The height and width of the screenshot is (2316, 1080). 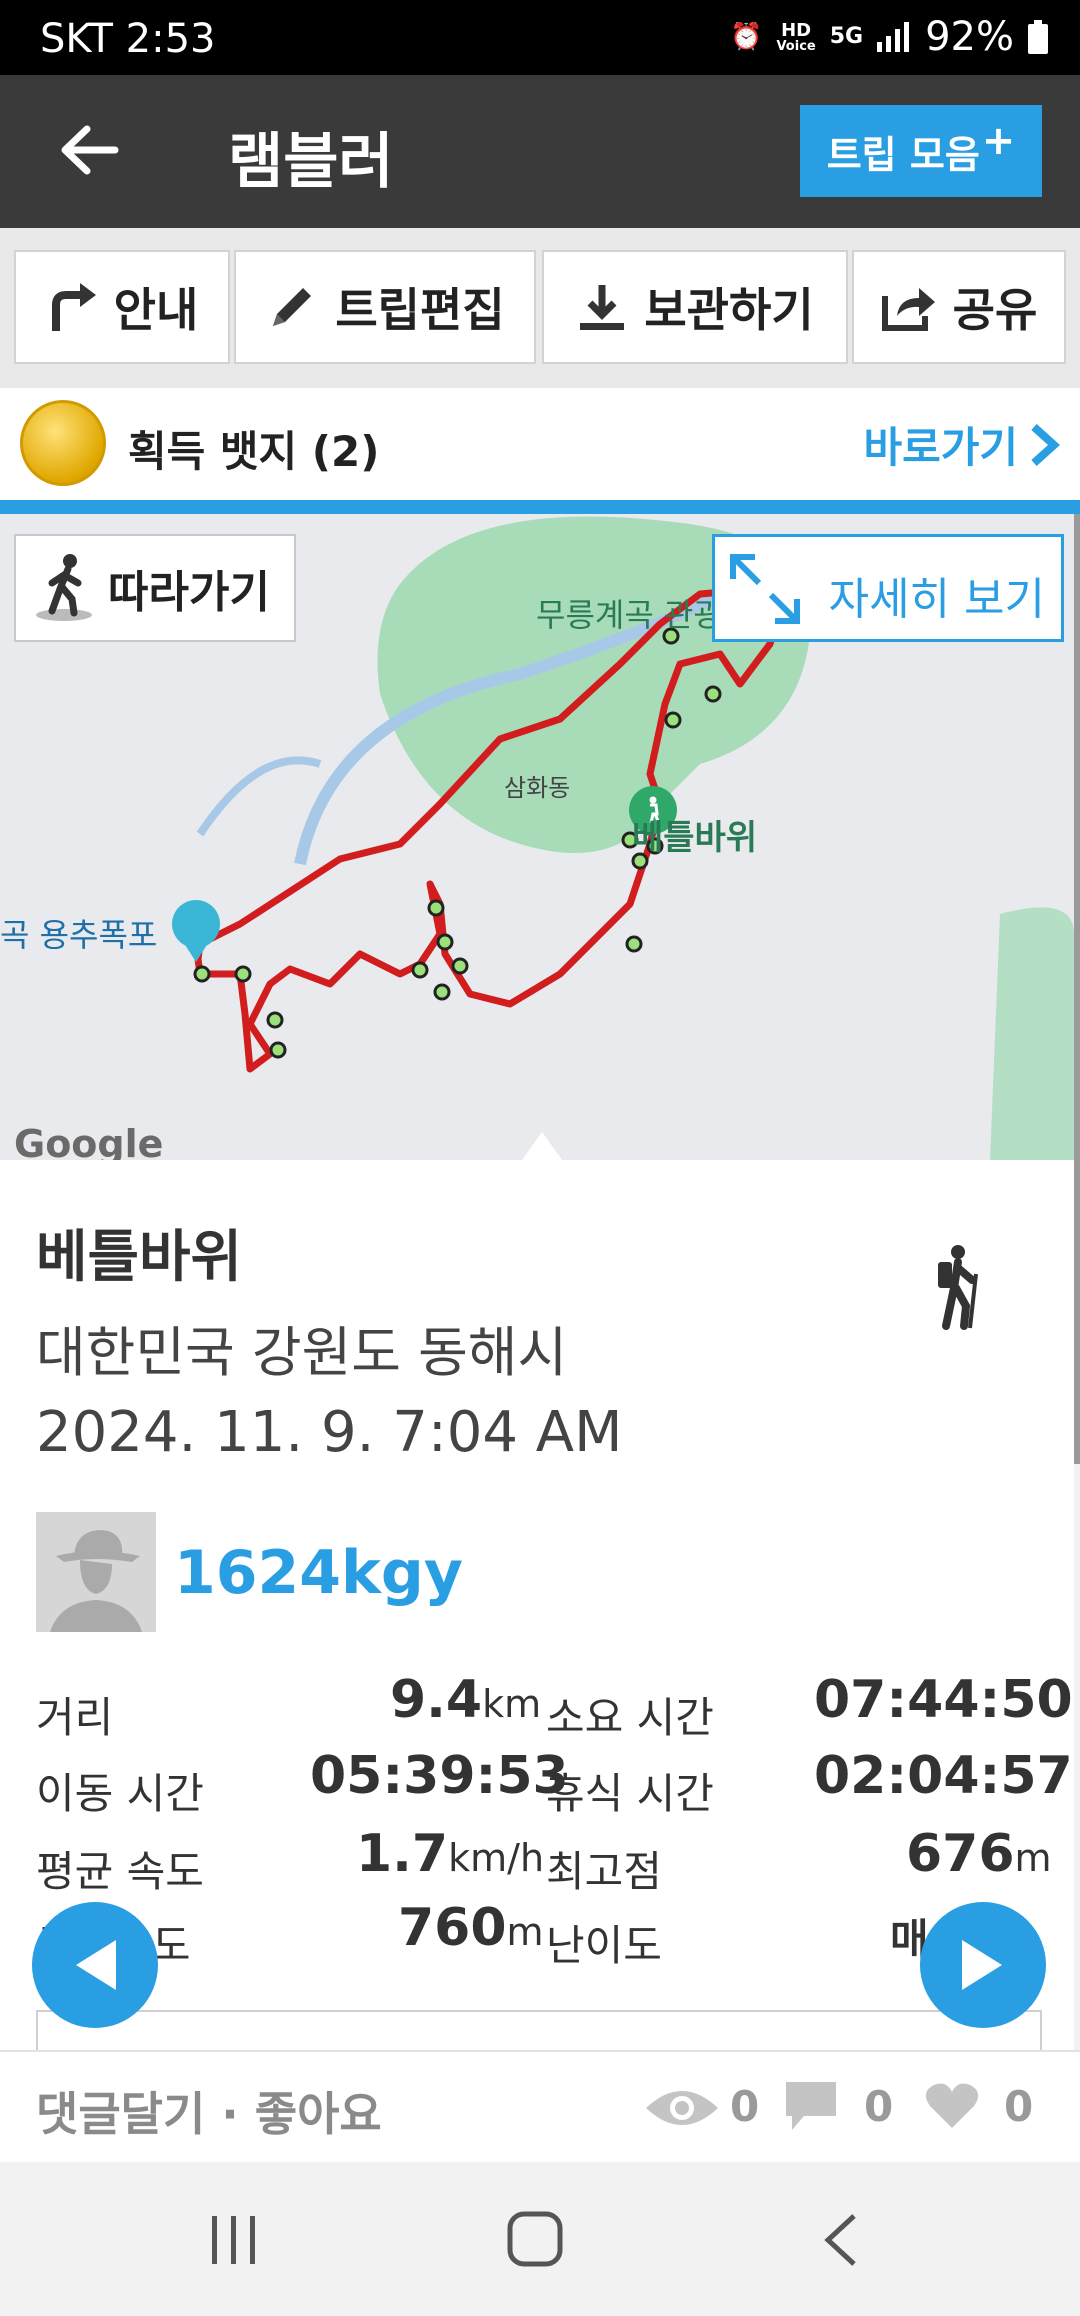 I want to click on battery-percent: 92%, so click(x=969, y=37).